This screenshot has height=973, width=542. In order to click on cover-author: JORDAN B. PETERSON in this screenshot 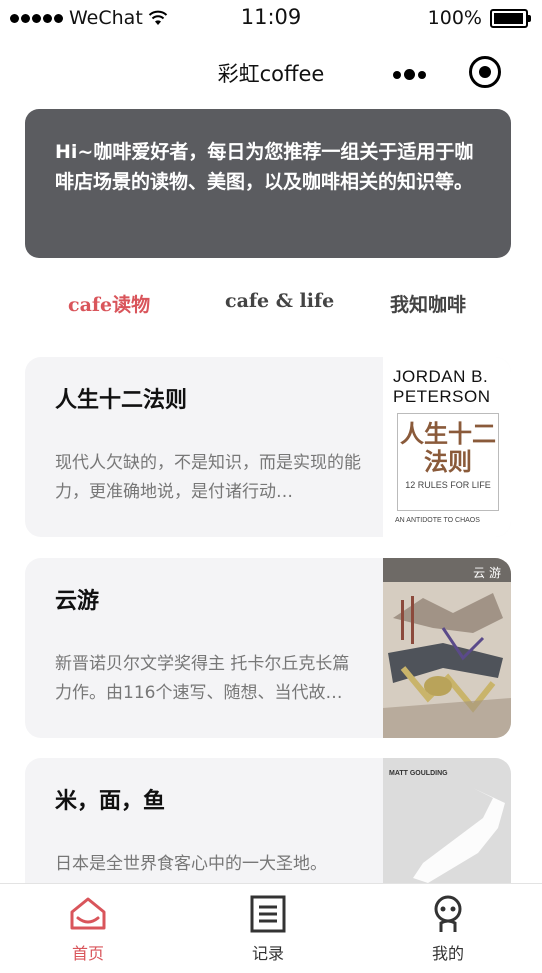, I will do `click(442, 386)`.